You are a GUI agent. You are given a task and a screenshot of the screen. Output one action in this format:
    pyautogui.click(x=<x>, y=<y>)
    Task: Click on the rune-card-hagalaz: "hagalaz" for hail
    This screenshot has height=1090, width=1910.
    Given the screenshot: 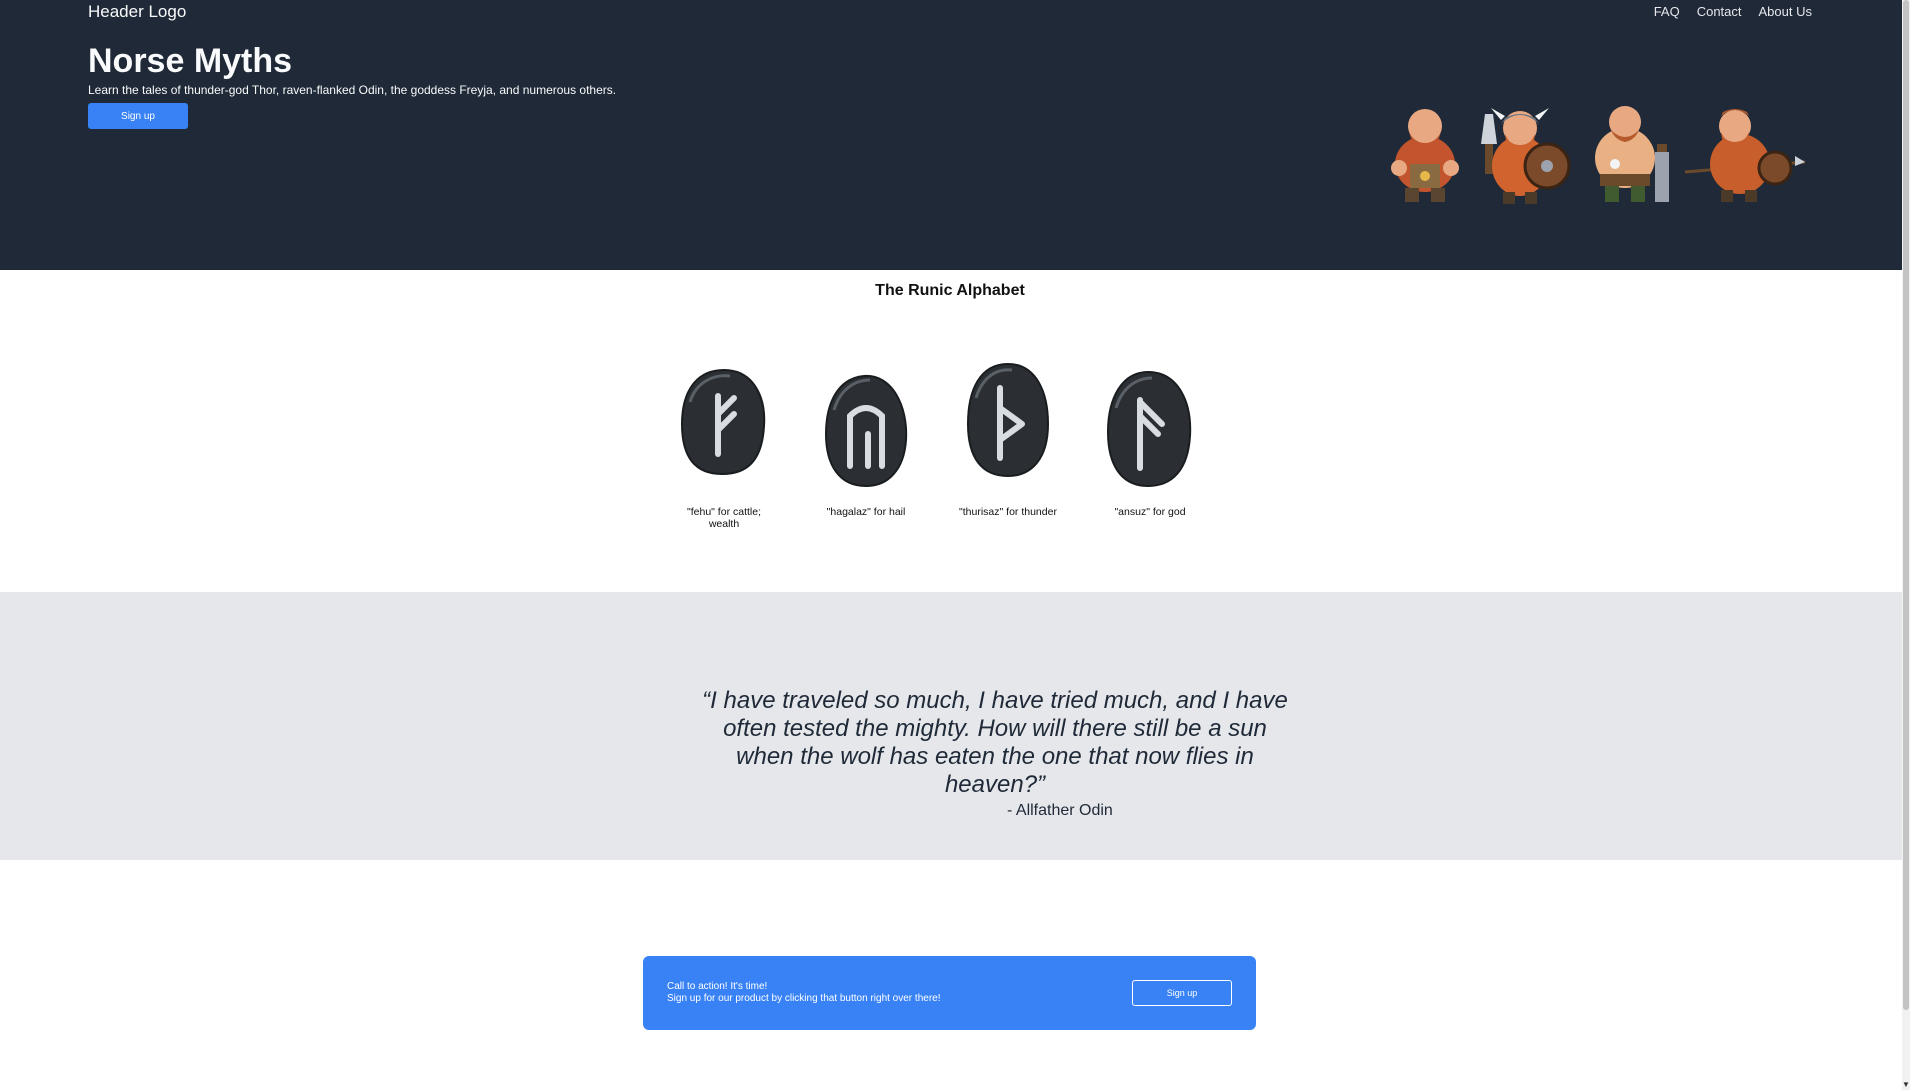 What is the action you would take?
    pyautogui.click(x=866, y=446)
    